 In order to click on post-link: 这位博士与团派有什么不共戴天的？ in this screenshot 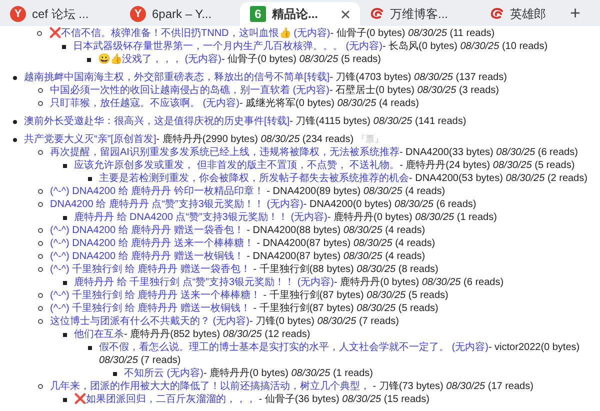, I will do `click(130, 321)`.